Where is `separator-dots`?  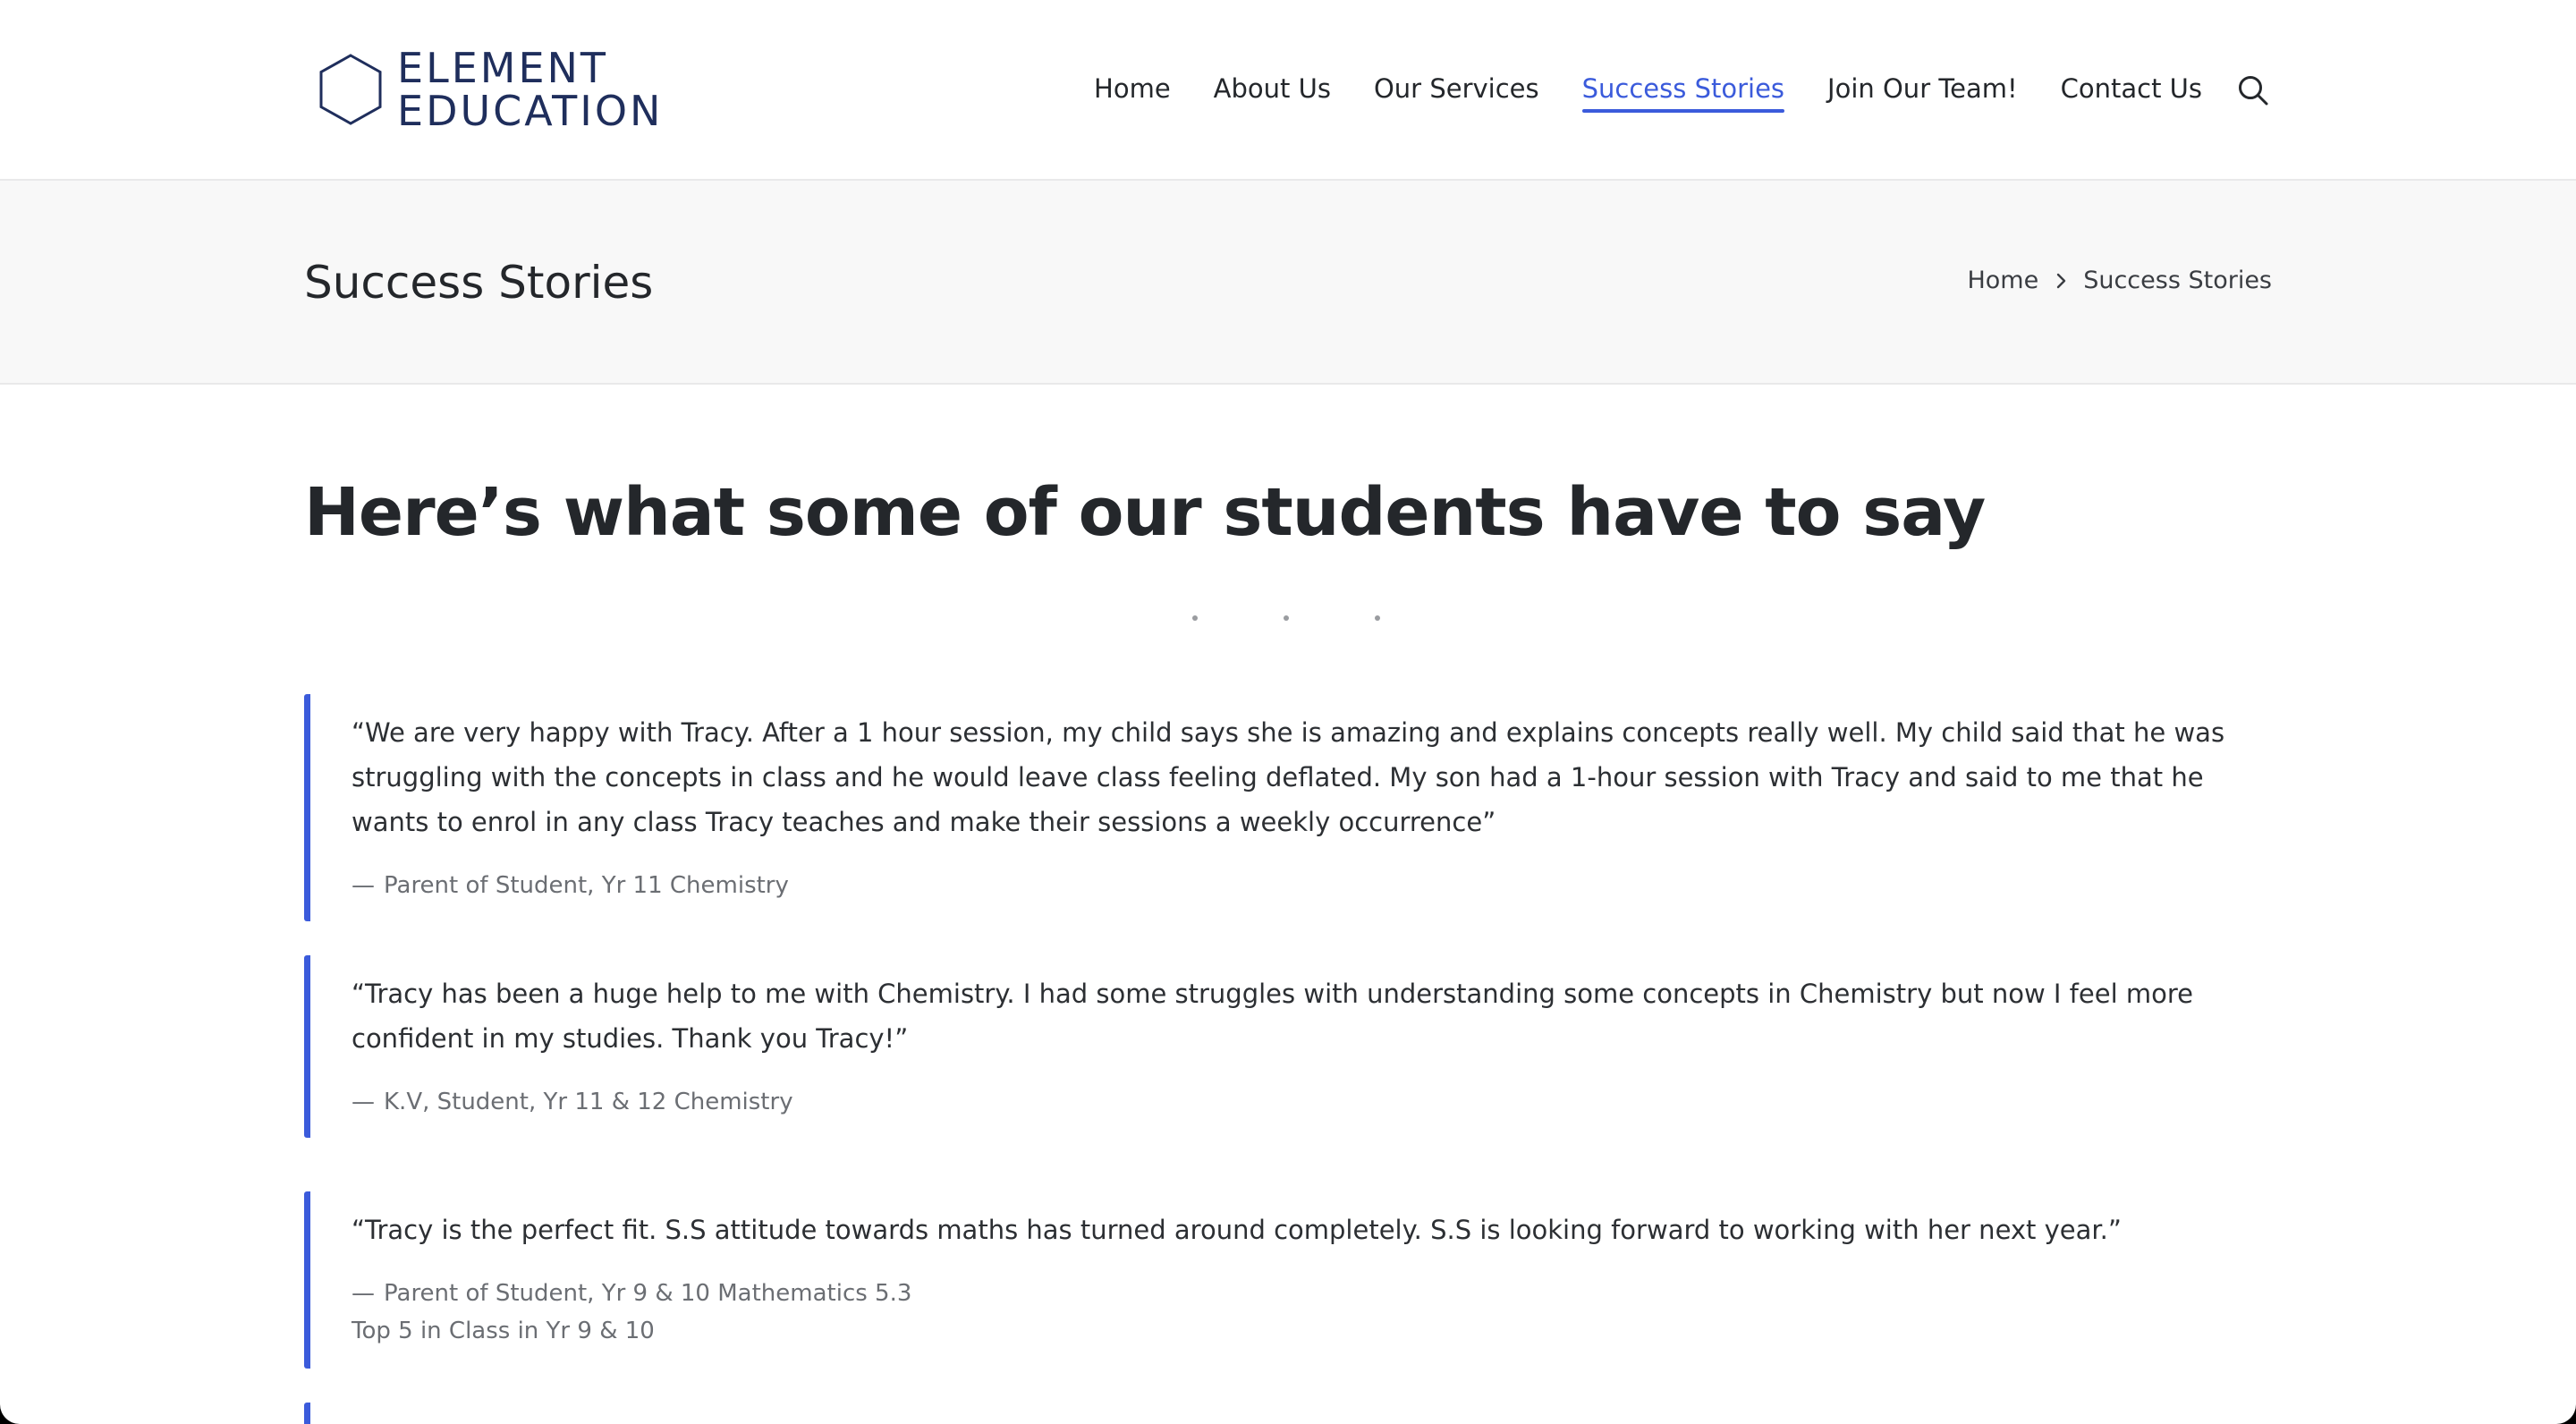 separator-dots is located at coordinates (1286, 618).